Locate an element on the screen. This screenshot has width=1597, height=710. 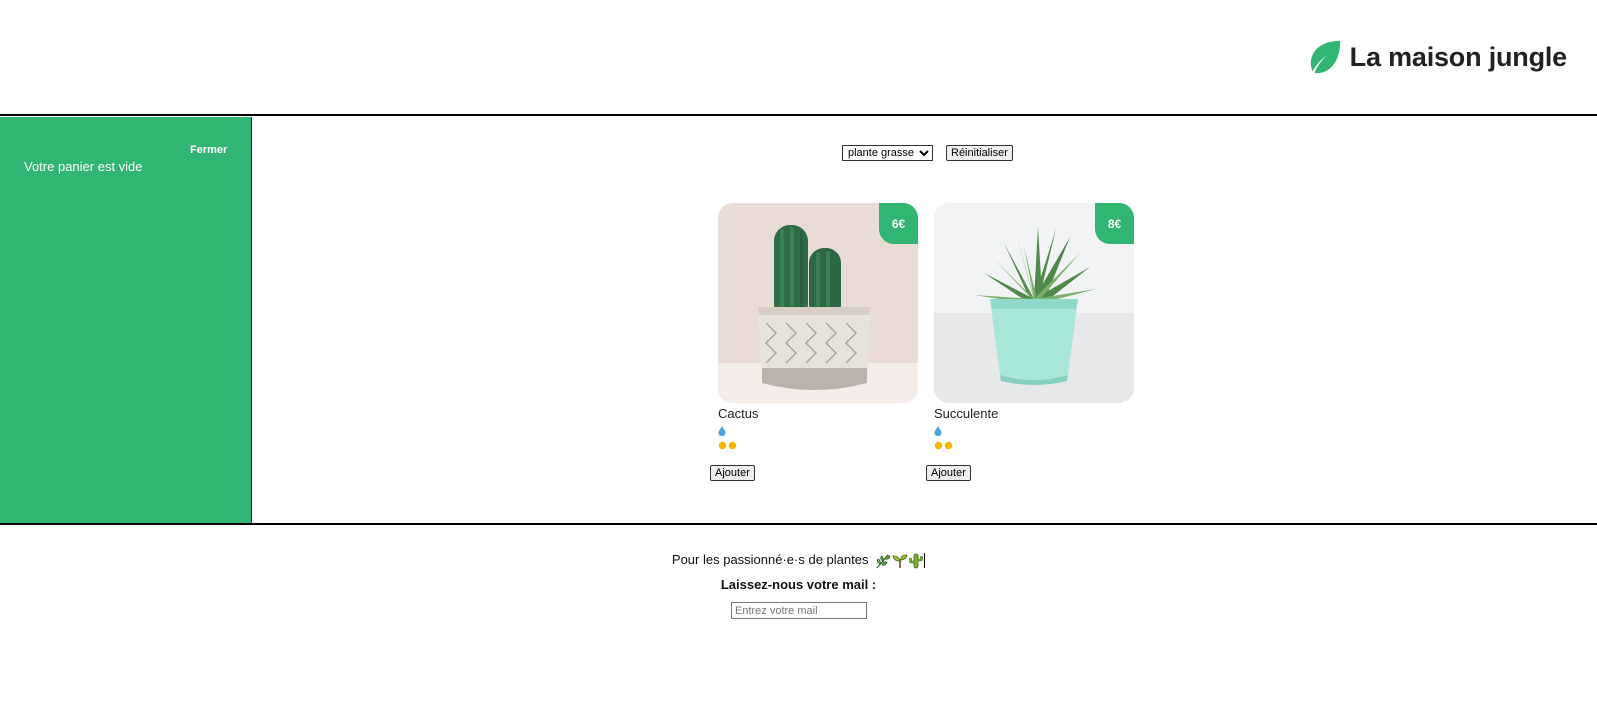
email-field is located at coordinates (799, 610).